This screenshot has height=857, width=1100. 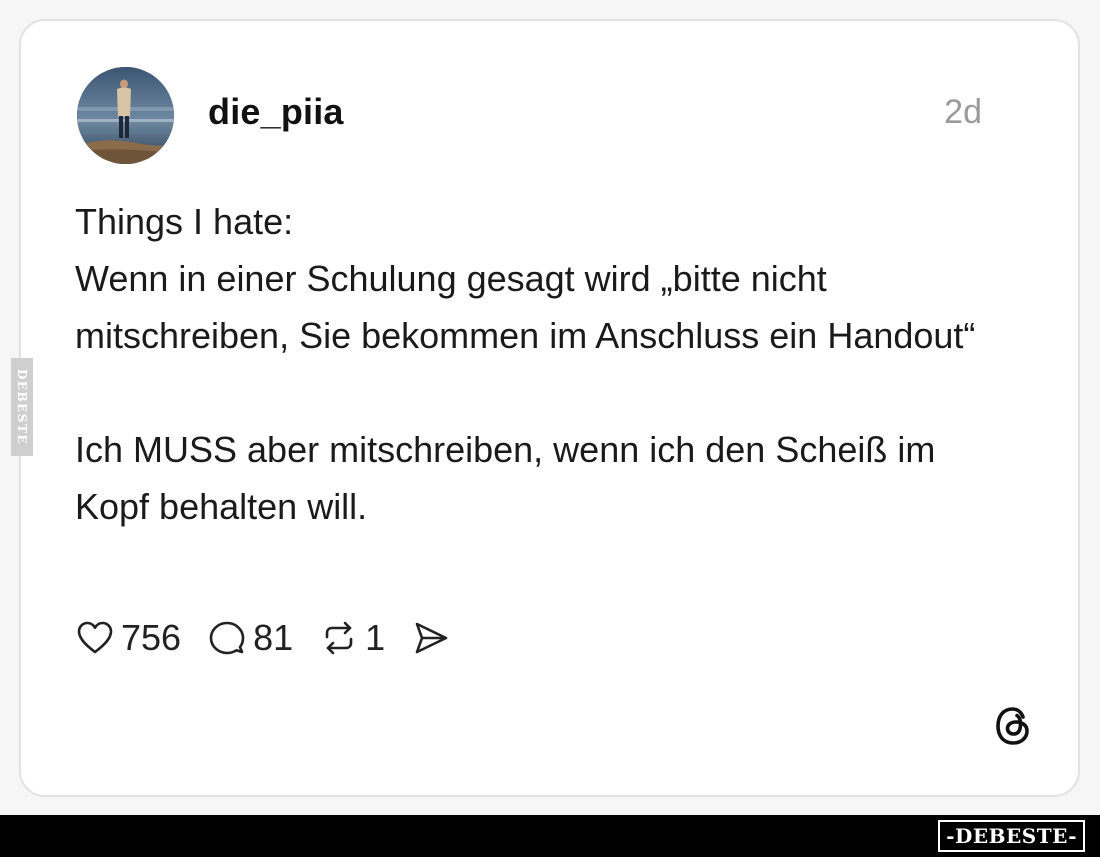 What do you see at coordinates (1013, 726) in the screenshot?
I see `threads-logo-icon` at bounding box center [1013, 726].